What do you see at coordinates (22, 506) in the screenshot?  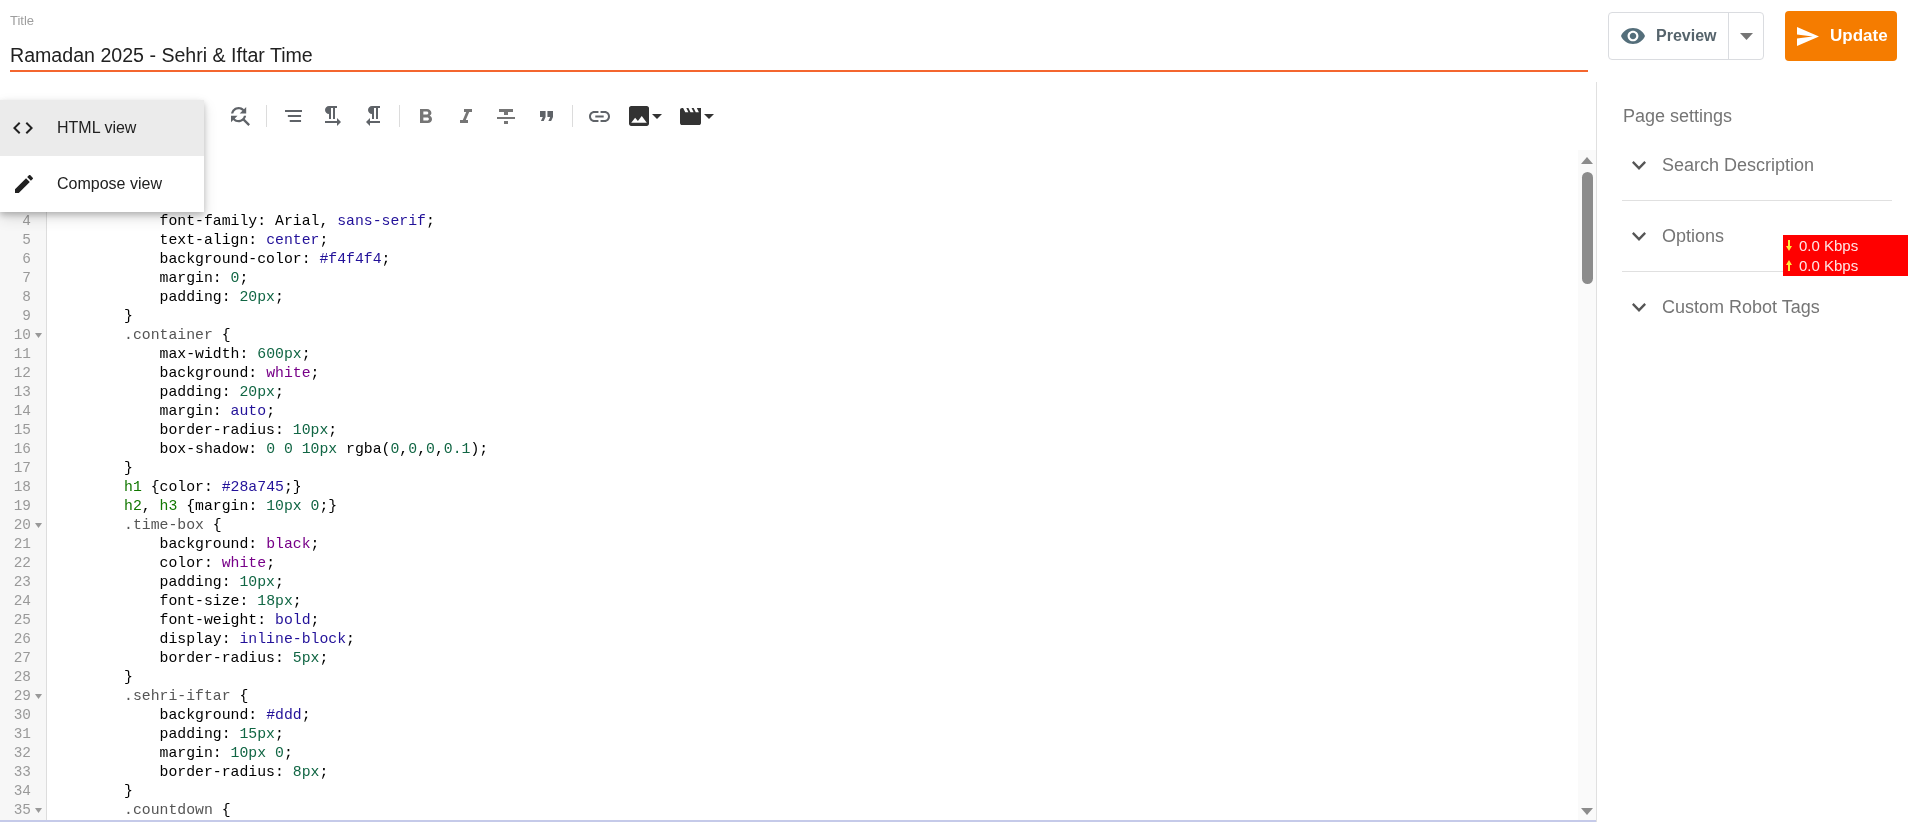 I see `line-number: 19` at bounding box center [22, 506].